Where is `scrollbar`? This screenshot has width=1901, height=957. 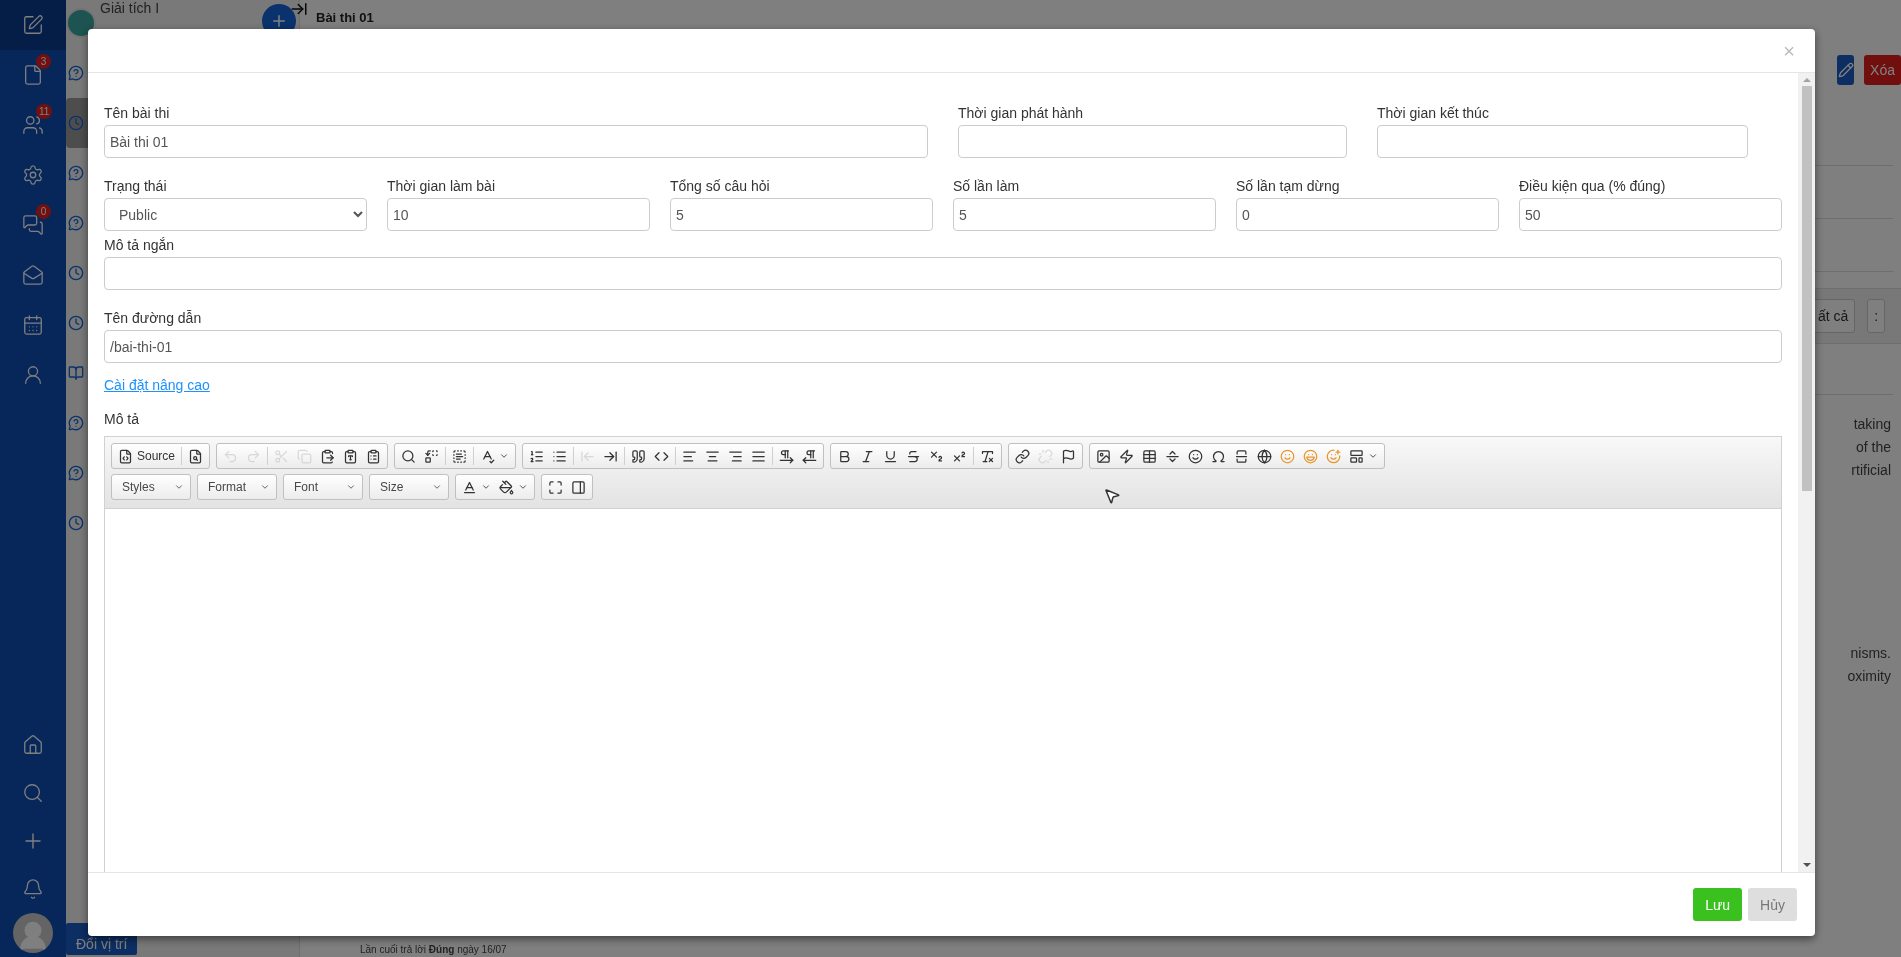
scrollbar is located at coordinates (1806, 472).